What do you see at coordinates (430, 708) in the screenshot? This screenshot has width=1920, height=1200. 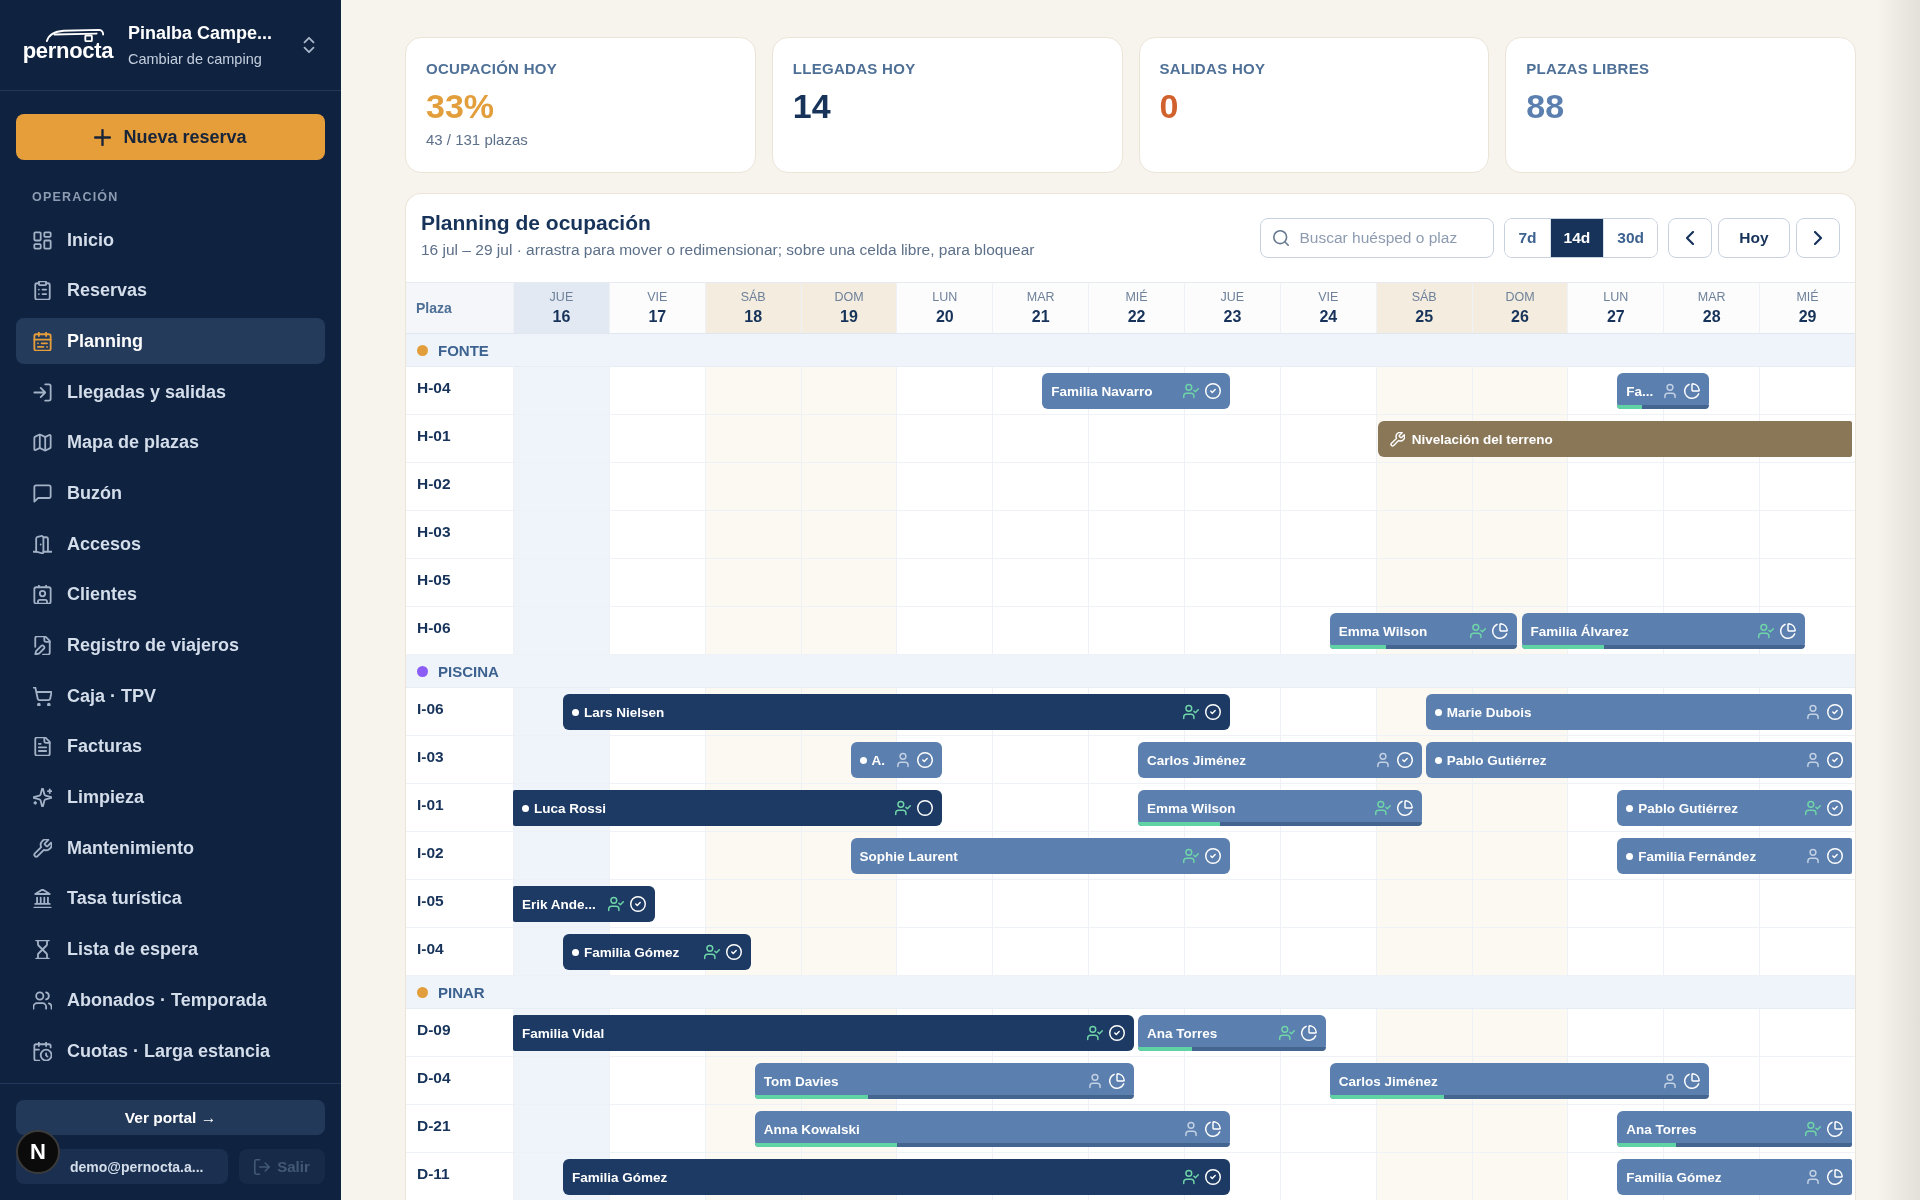 I see `plaza-label: I-06` at bounding box center [430, 708].